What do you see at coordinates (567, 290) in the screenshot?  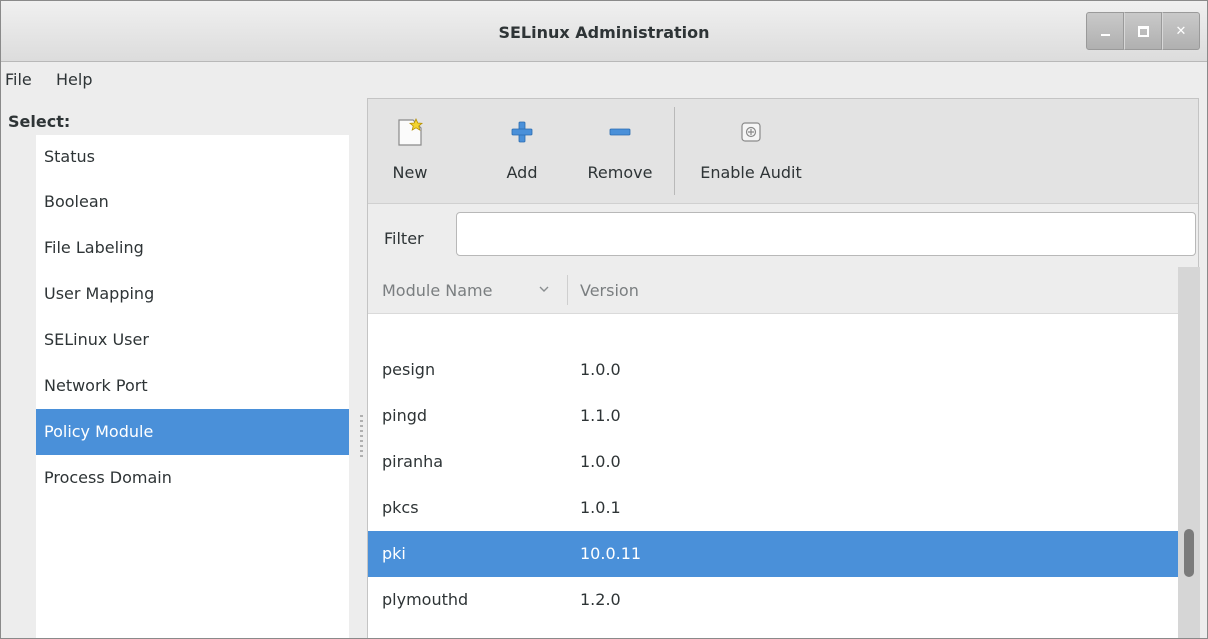 I see `column-divider` at bounding box center [567, 290].